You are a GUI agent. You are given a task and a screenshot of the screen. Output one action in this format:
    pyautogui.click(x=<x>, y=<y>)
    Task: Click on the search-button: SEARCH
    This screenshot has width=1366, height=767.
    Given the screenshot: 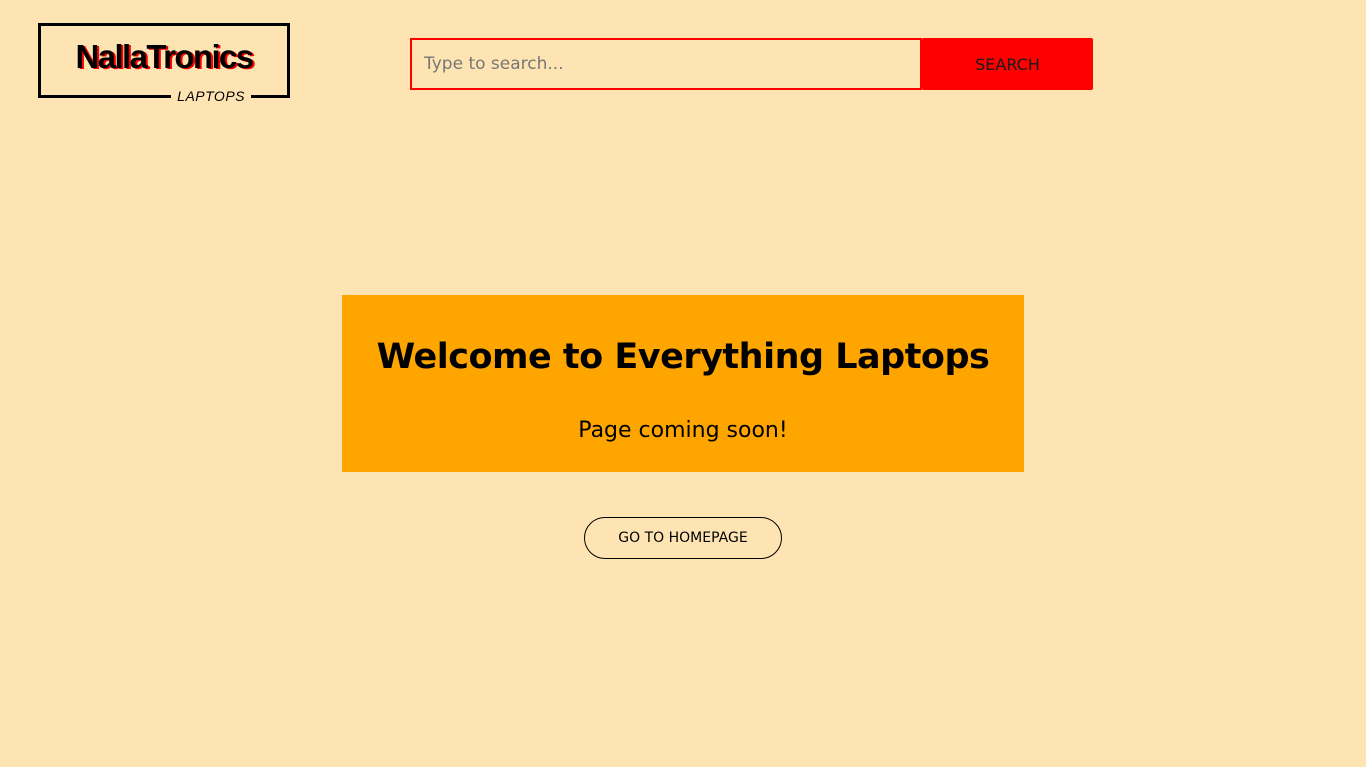 What is the action you would take?
    pyautogui.click(x=1007, y=64)
    